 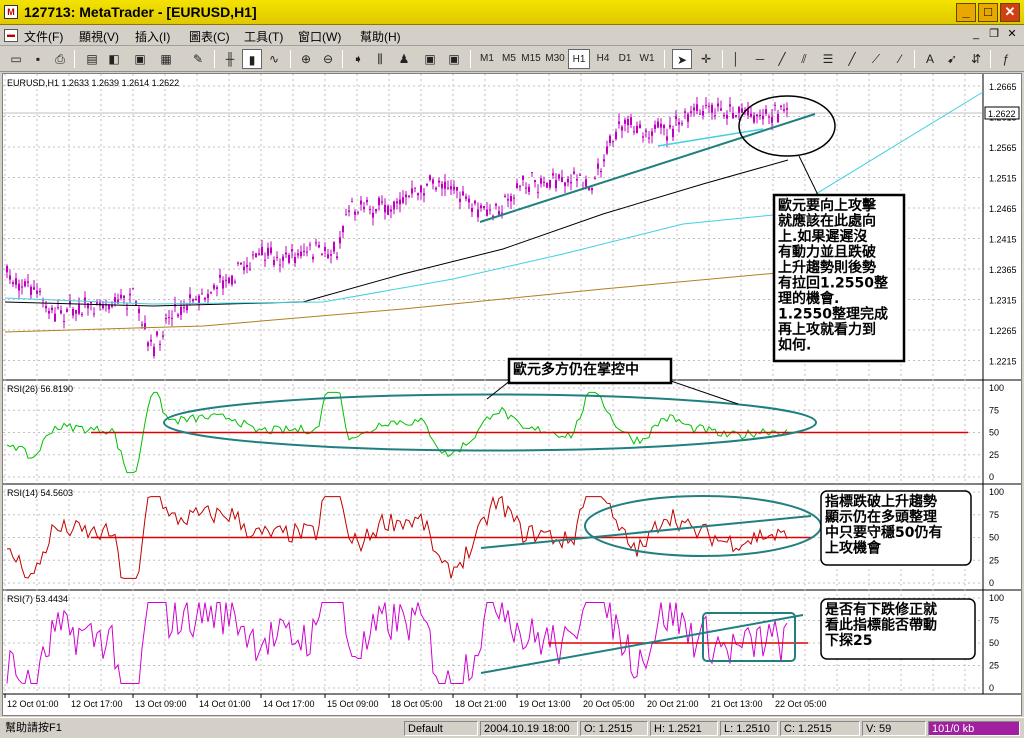 What do you see at coordinates (328, 59) in the screenshot?
I see `zoom-out-icon: ⊖` at bounding box center [328, 59].